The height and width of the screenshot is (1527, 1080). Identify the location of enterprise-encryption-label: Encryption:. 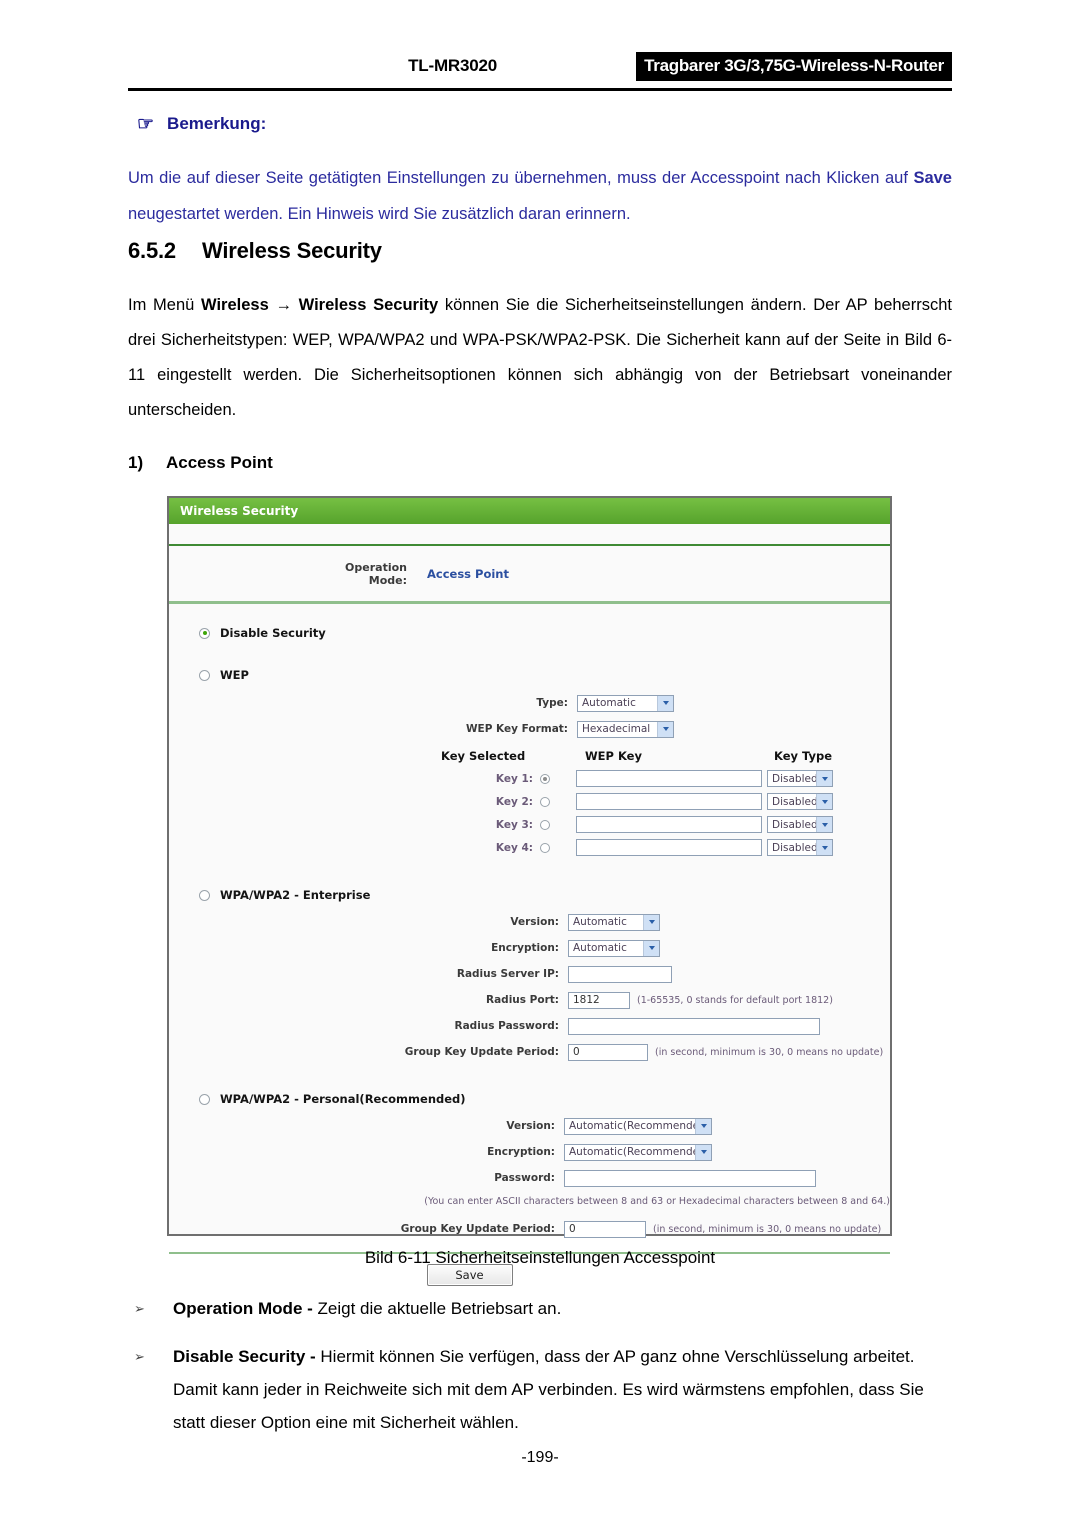
(525, 948).